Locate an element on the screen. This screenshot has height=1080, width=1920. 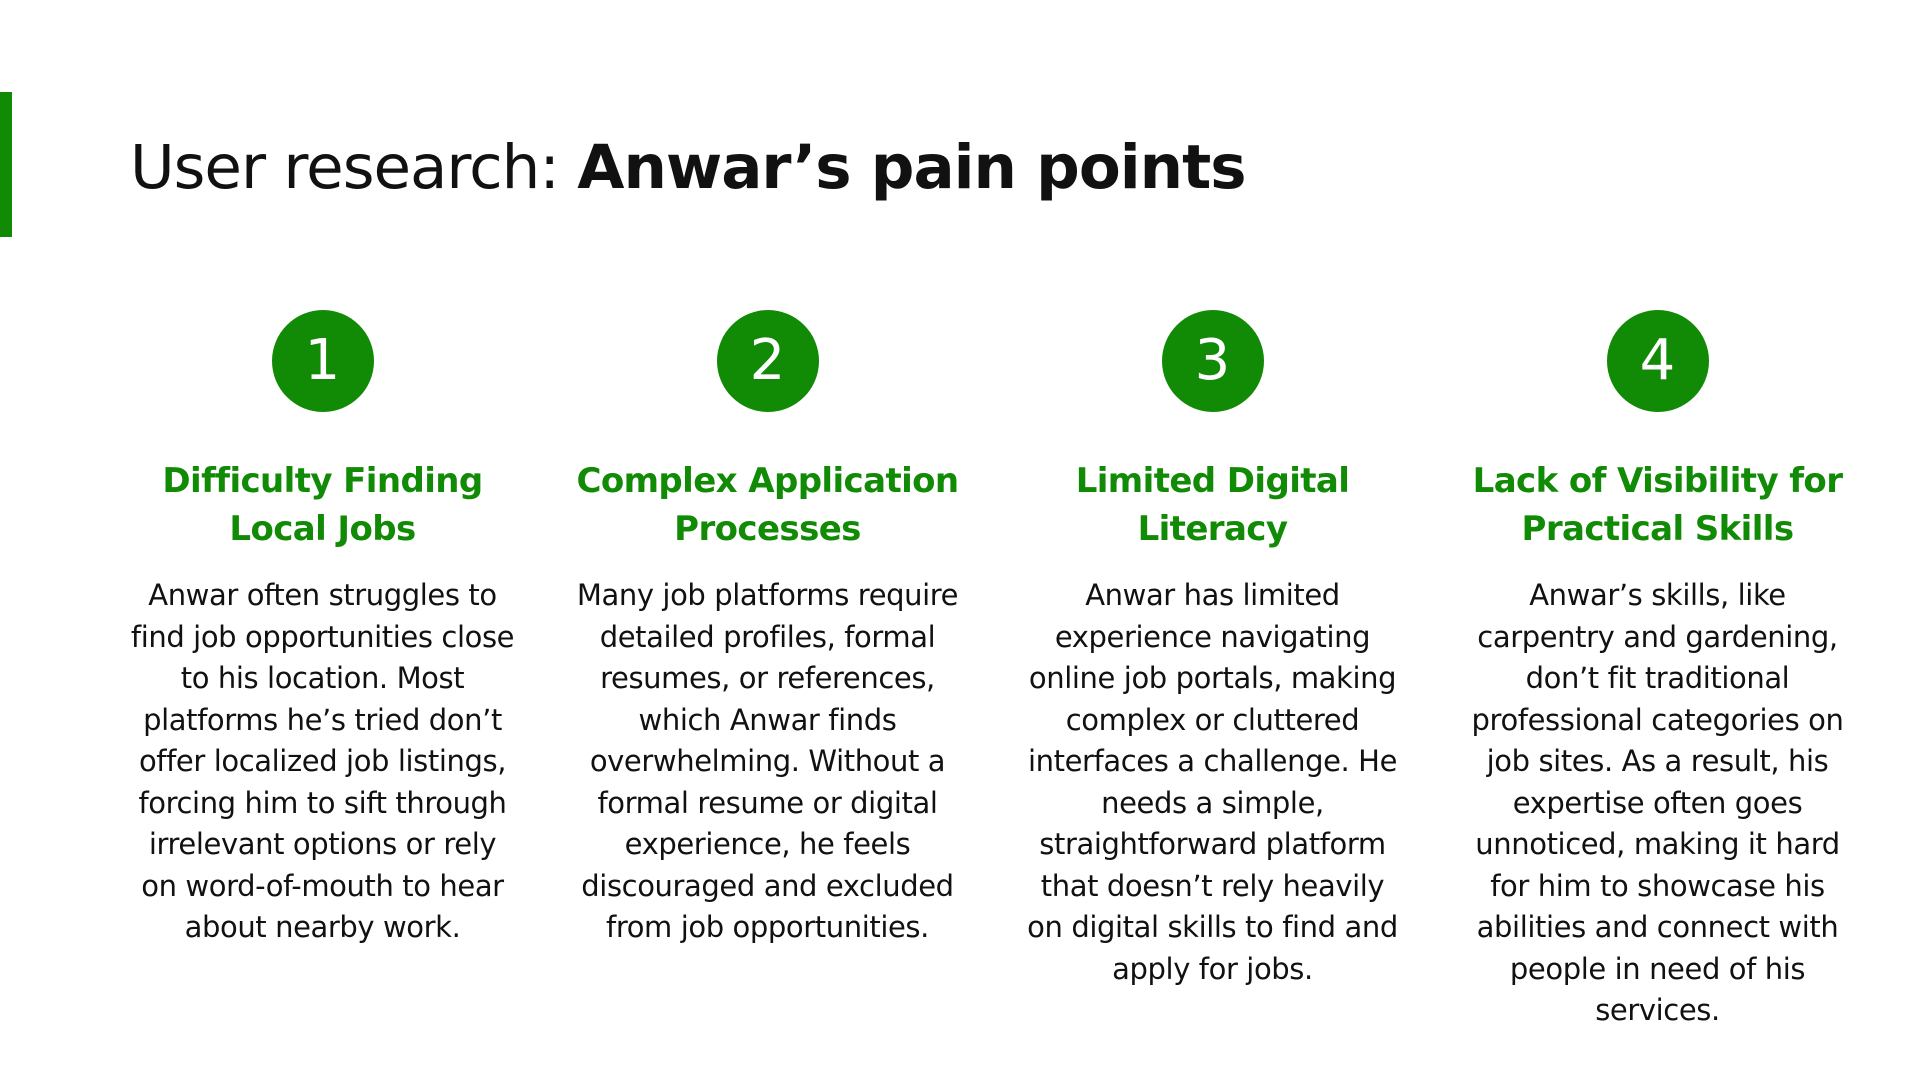
pain-point-heading: Limited Digital Literacy is located at coordinates (1212, 505).